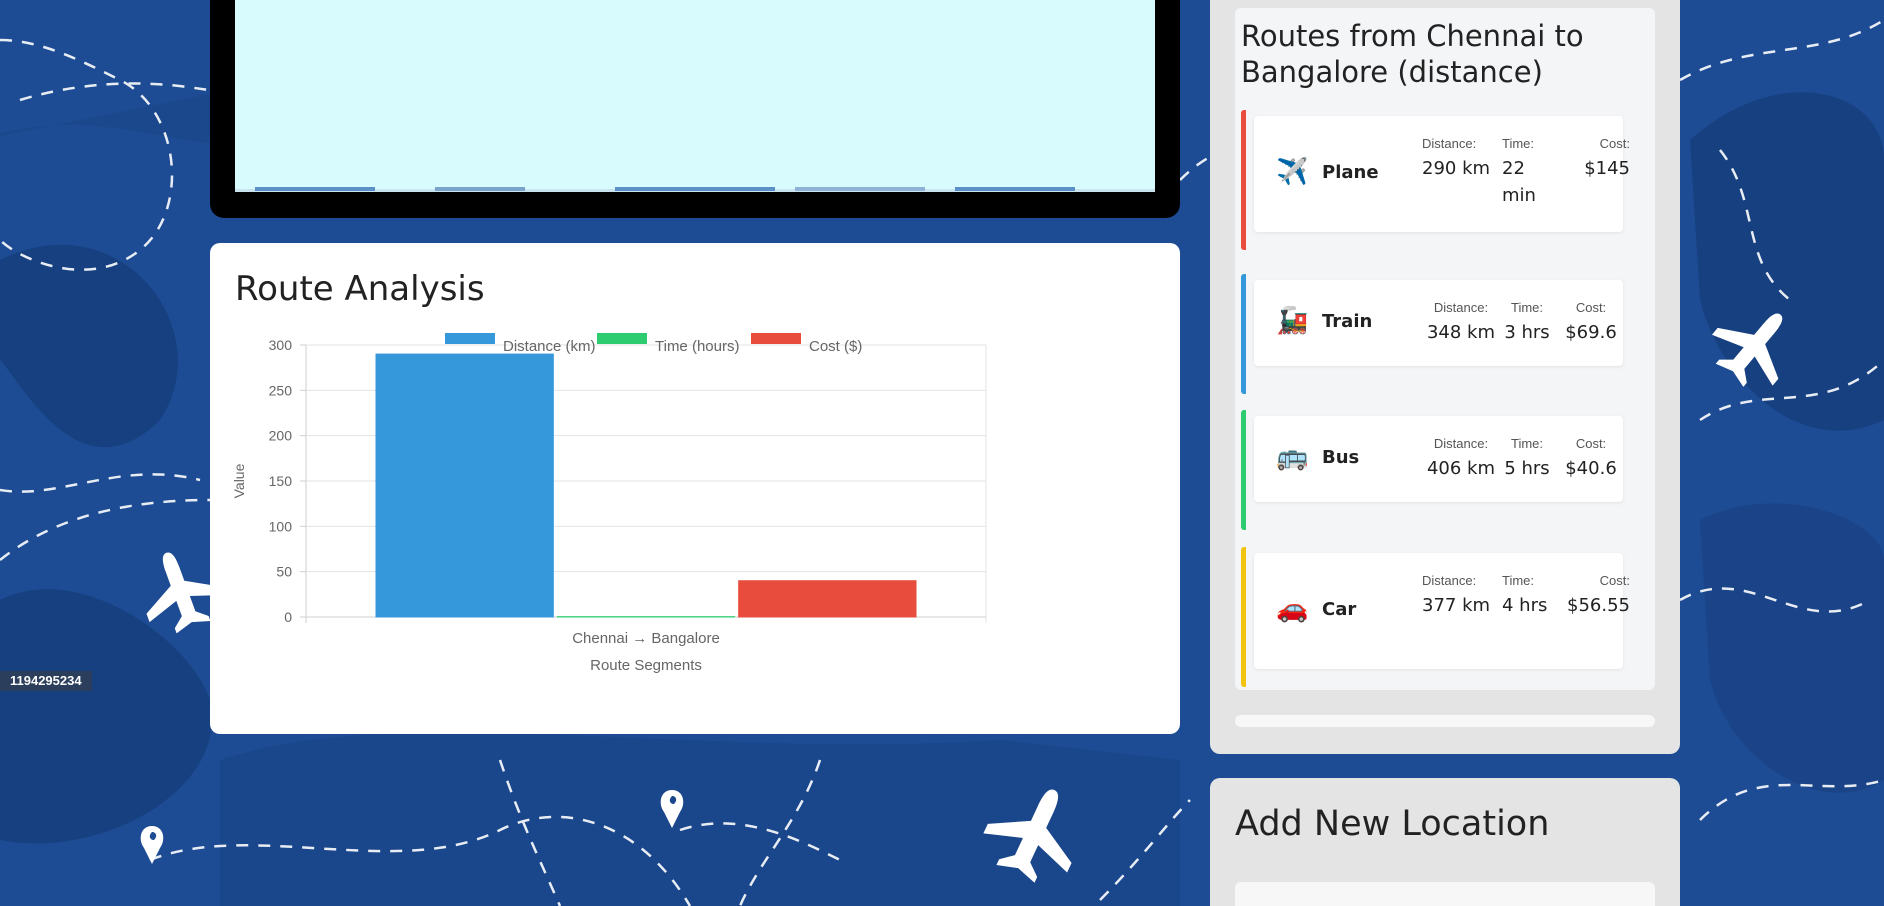  I want to click on route-distance-value: 406 km, so click(1461, 468).